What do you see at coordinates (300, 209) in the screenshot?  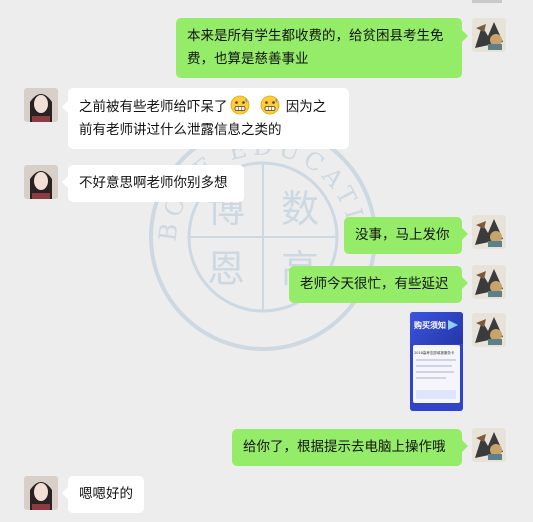 I see `watermark-glyph: 数` at bounding box center [300, 209].